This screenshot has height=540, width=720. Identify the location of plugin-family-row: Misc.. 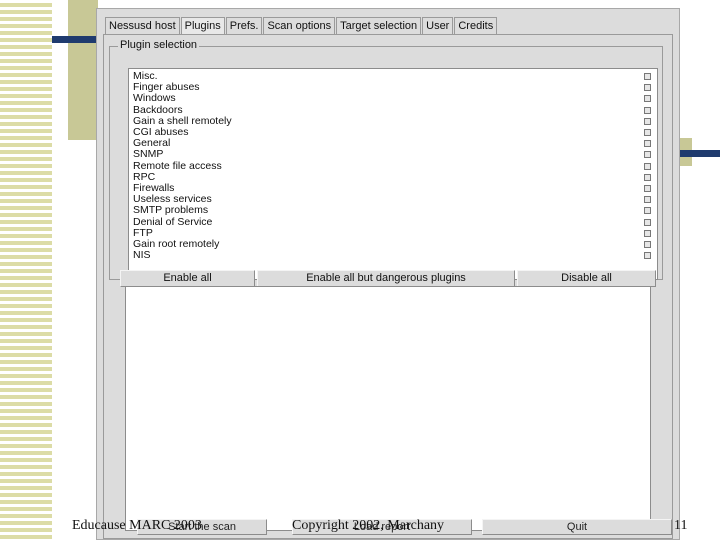
(395, 76).